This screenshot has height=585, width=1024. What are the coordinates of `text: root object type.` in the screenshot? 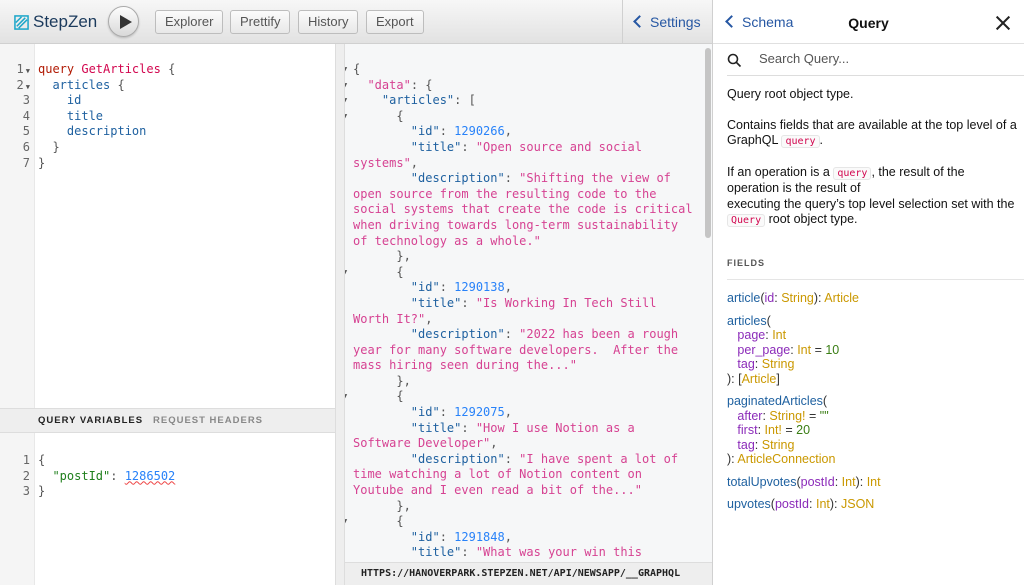 It's located at (811, 219).